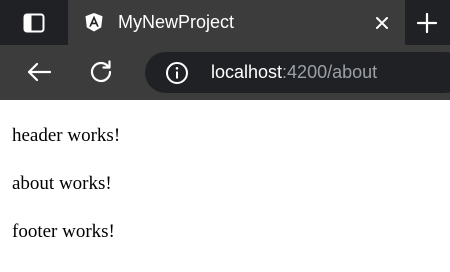 The height and width of the screenshot is (272, 450). I want to click on info-icon, so click(177, 73).